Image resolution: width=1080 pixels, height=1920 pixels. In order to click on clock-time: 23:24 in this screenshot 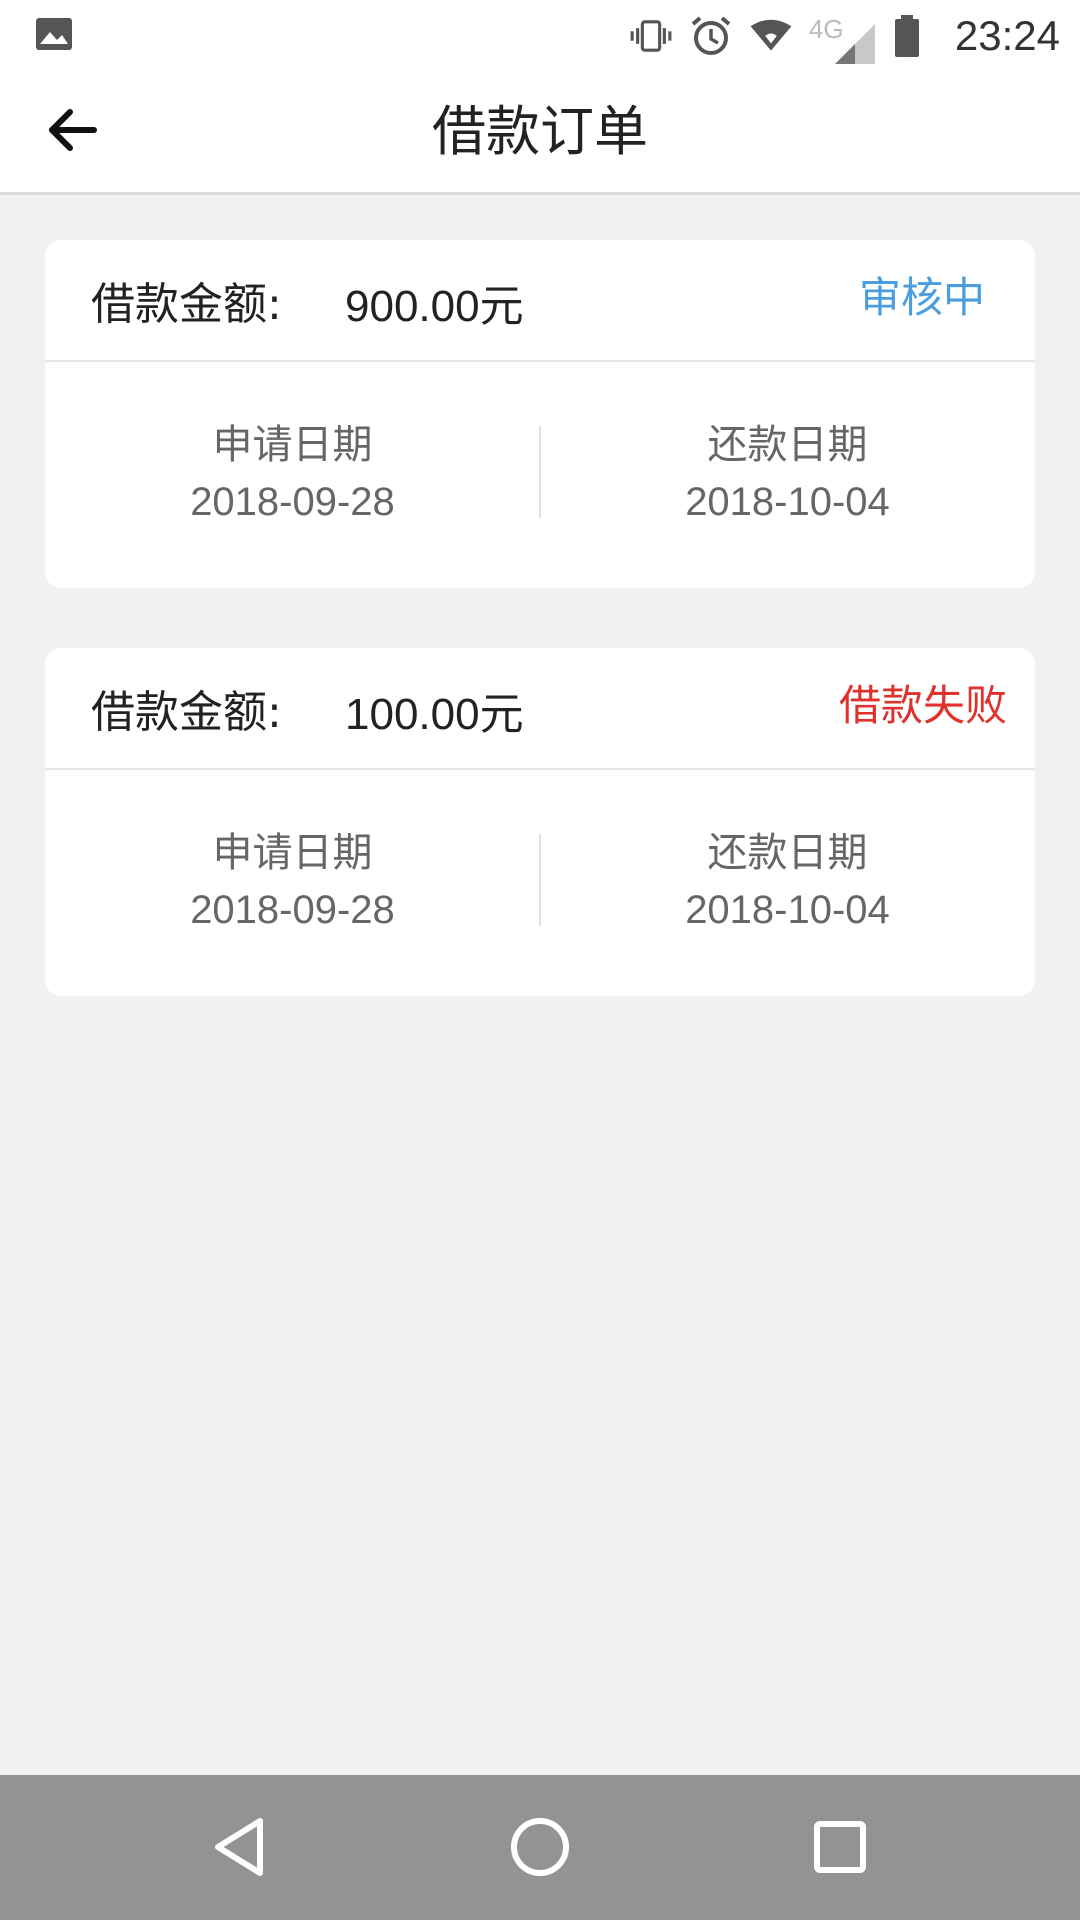, I will do `click(1007, 35)`.